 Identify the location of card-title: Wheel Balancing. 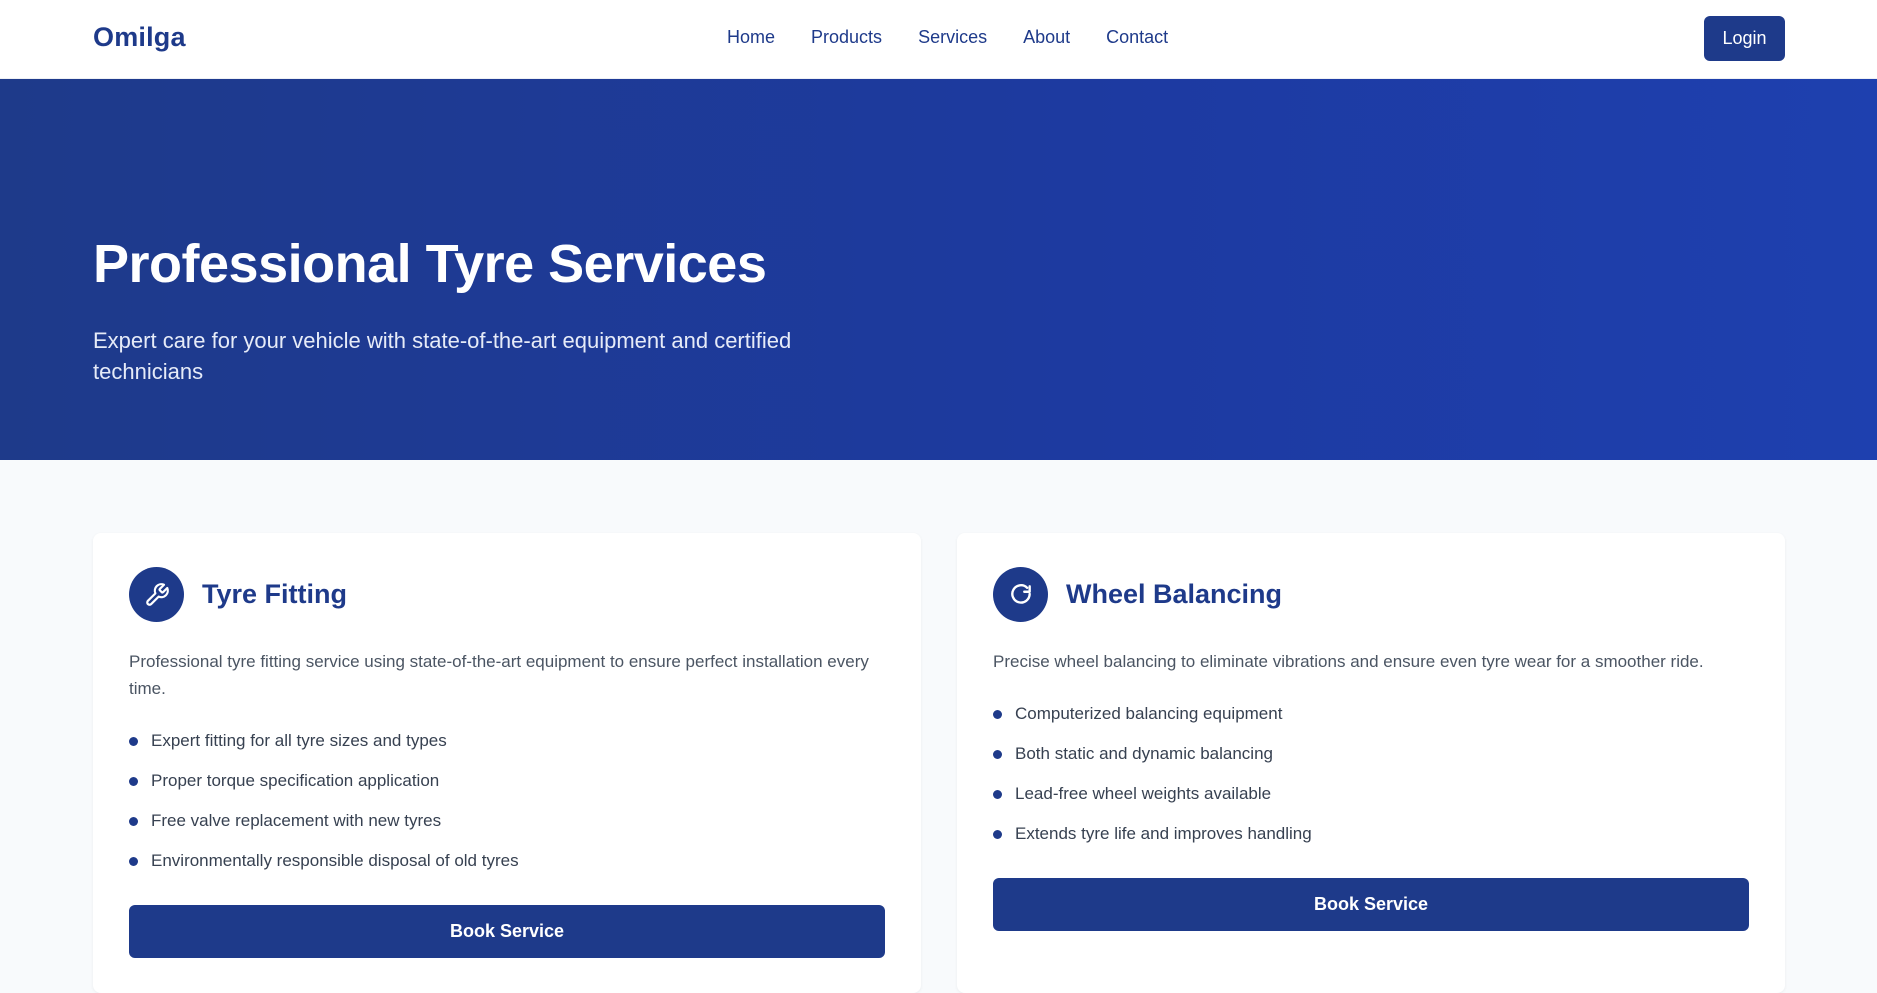
(1174, 594).